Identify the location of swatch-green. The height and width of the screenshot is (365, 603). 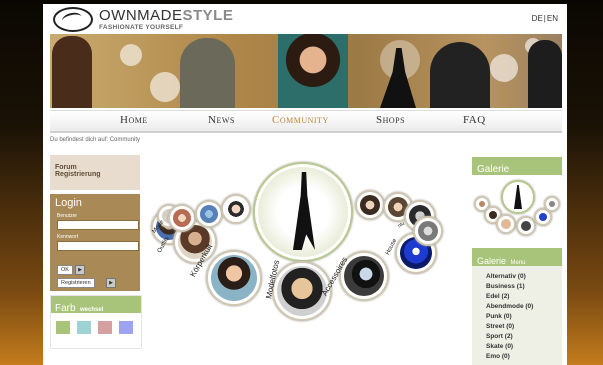
(63, 327).